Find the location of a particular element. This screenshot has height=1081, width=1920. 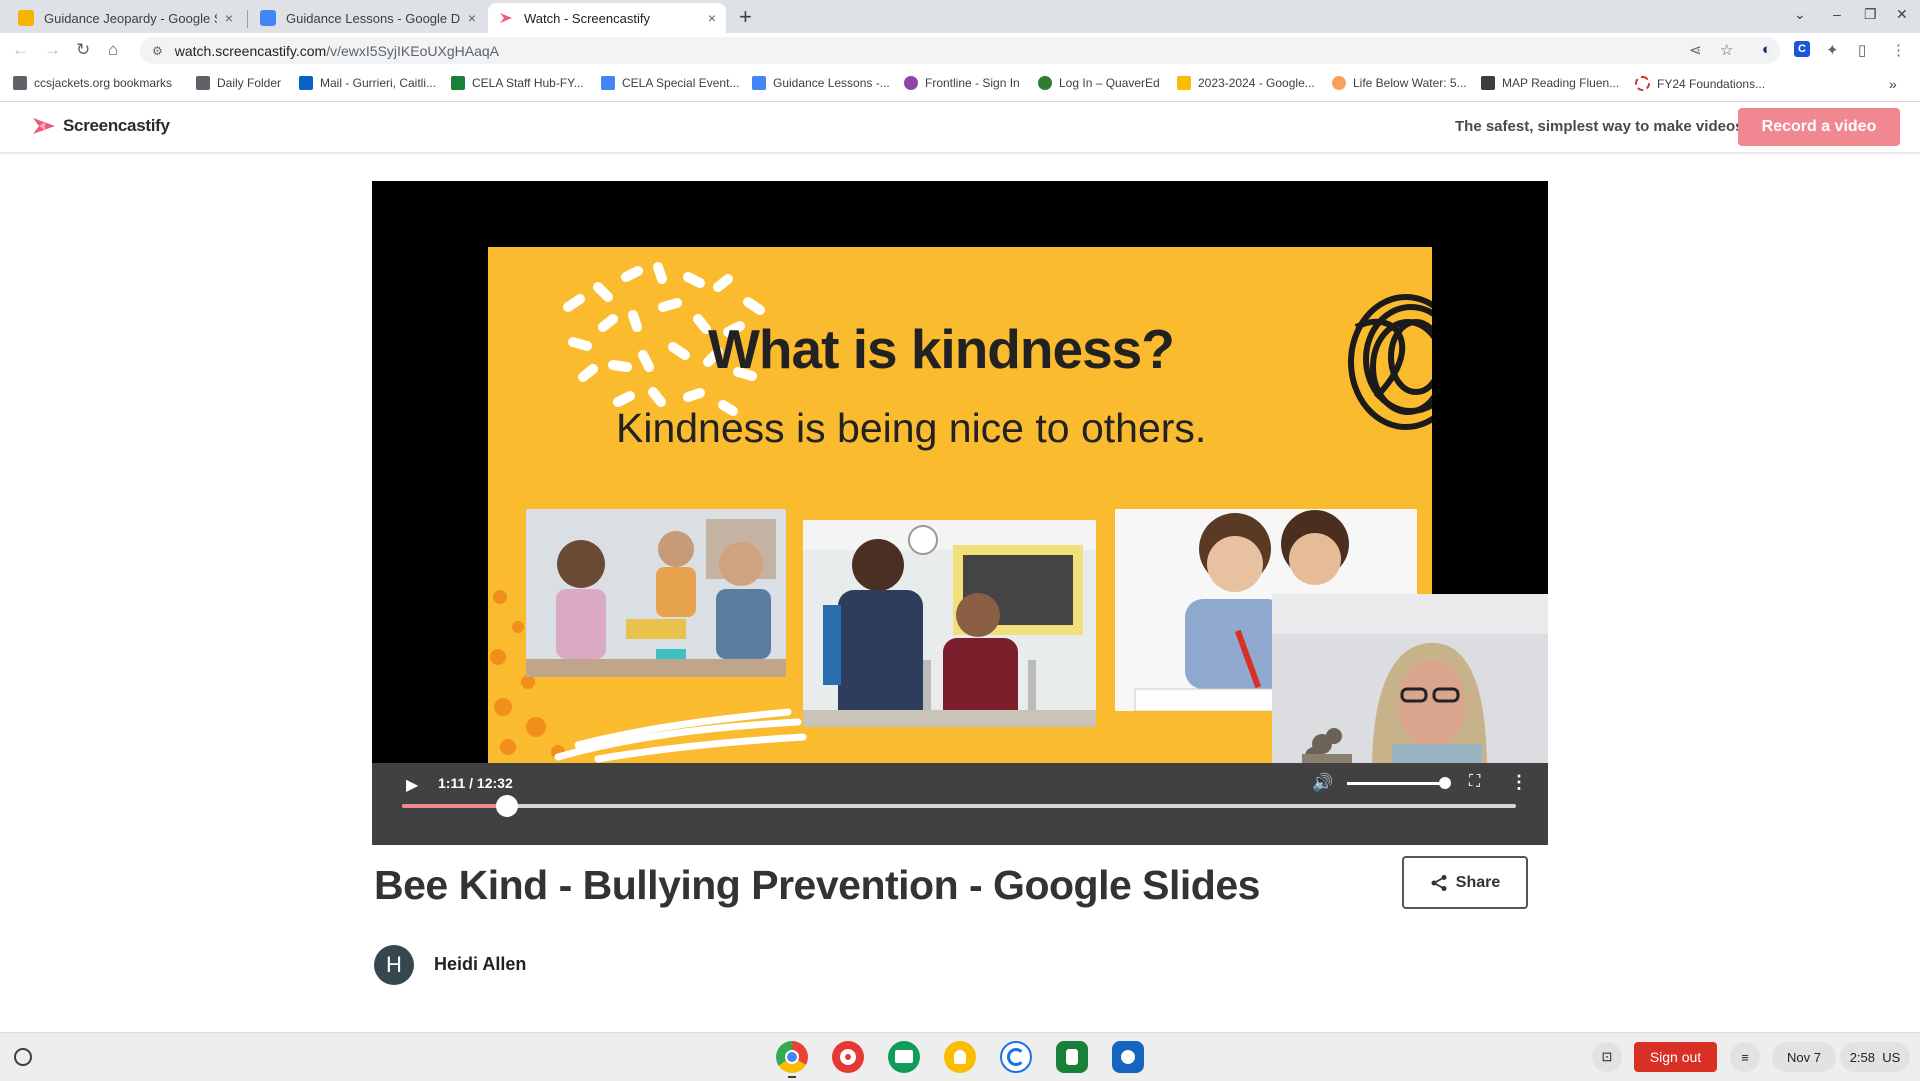

seek-bar is located at coordinates (959, 806).